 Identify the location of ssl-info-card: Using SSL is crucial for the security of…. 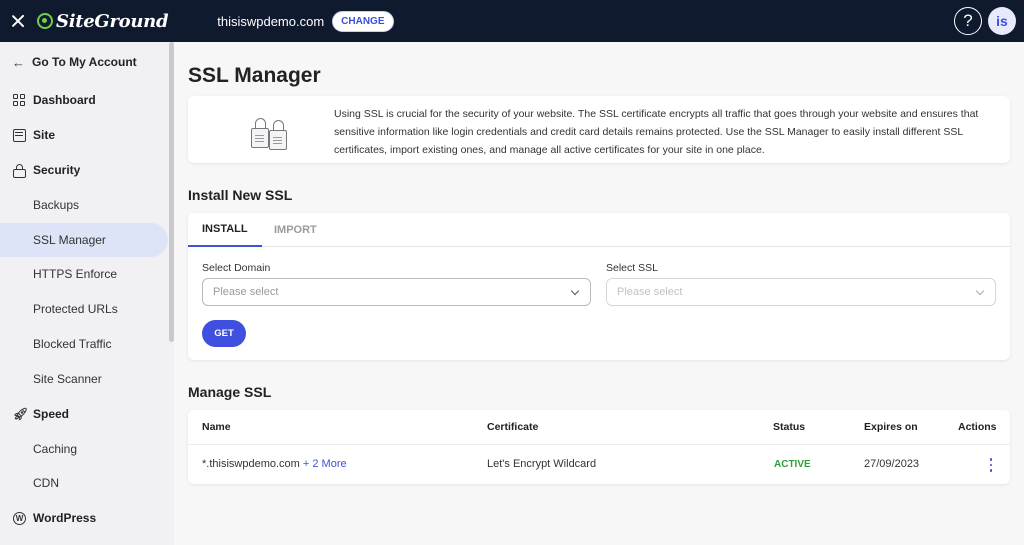
(599, 129).